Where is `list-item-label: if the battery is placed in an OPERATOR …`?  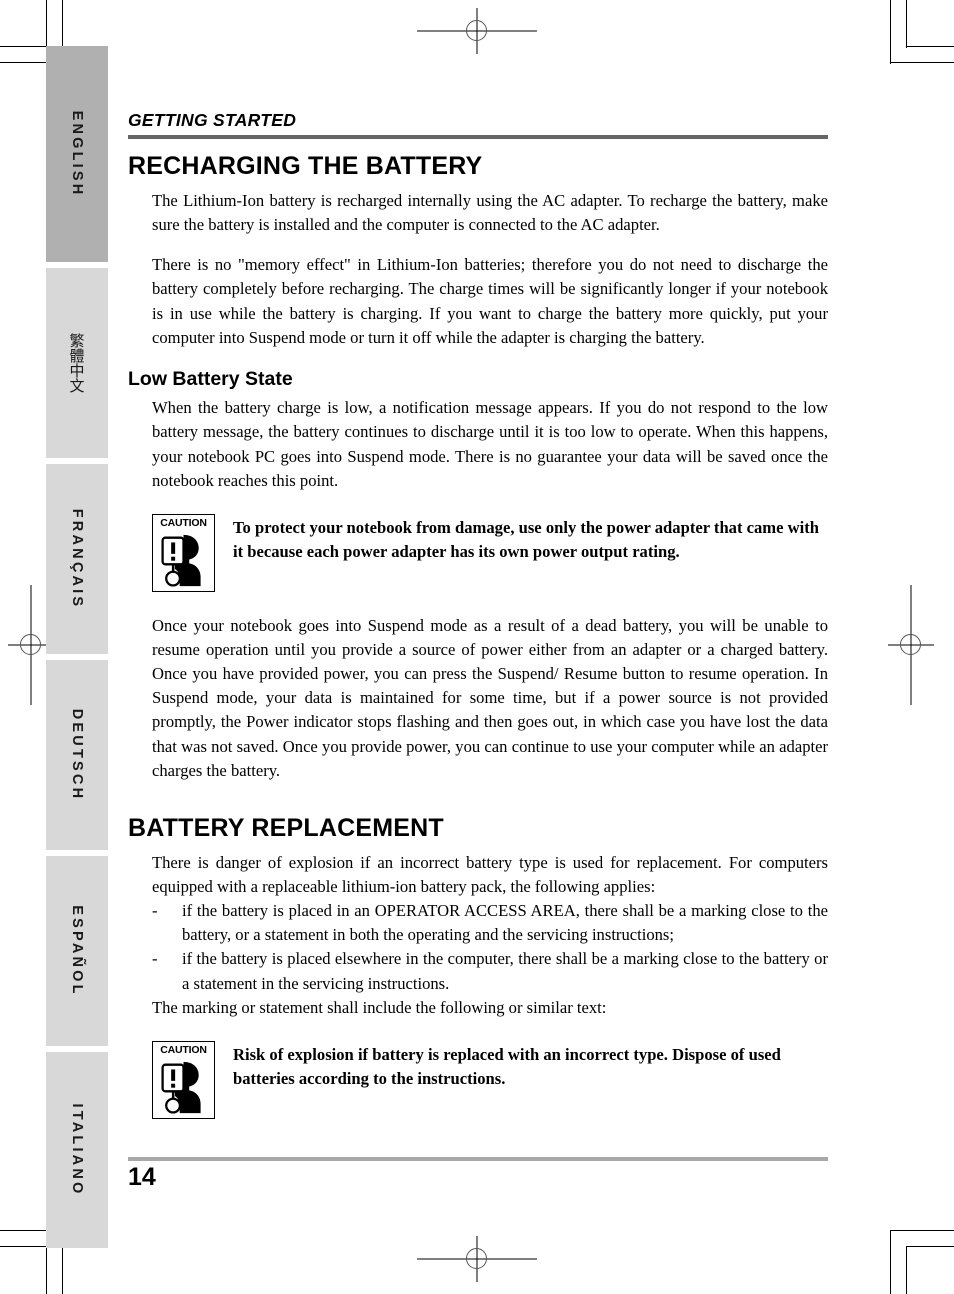 list-item-label: if the battery is placed in an OPERATOR … is located at coordinates (505, 923).